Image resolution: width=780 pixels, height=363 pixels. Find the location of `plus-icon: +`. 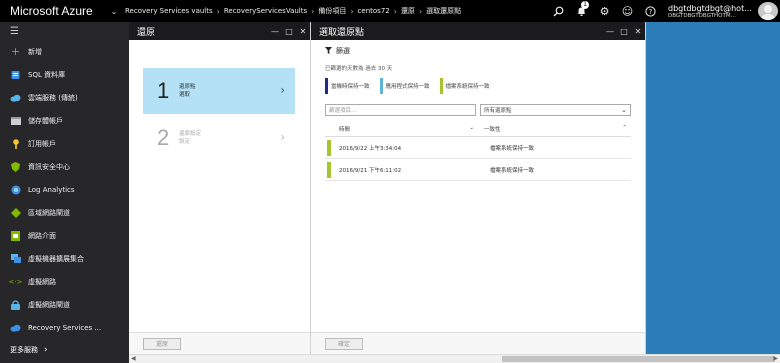

plus-icon: + is located at coordinates (15, 51).